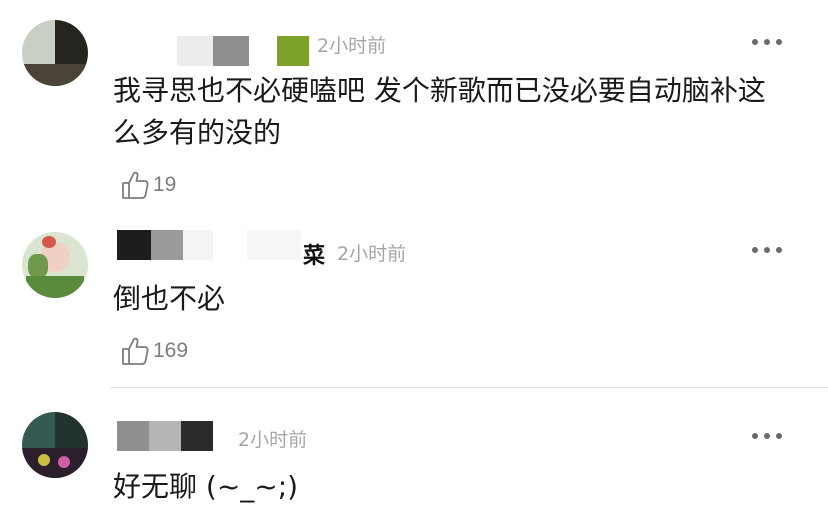 The width and height of the screenshot is (828, 513). Describe the element at coordinates (469, 387) in the screenshot. I see `divider` at that location.